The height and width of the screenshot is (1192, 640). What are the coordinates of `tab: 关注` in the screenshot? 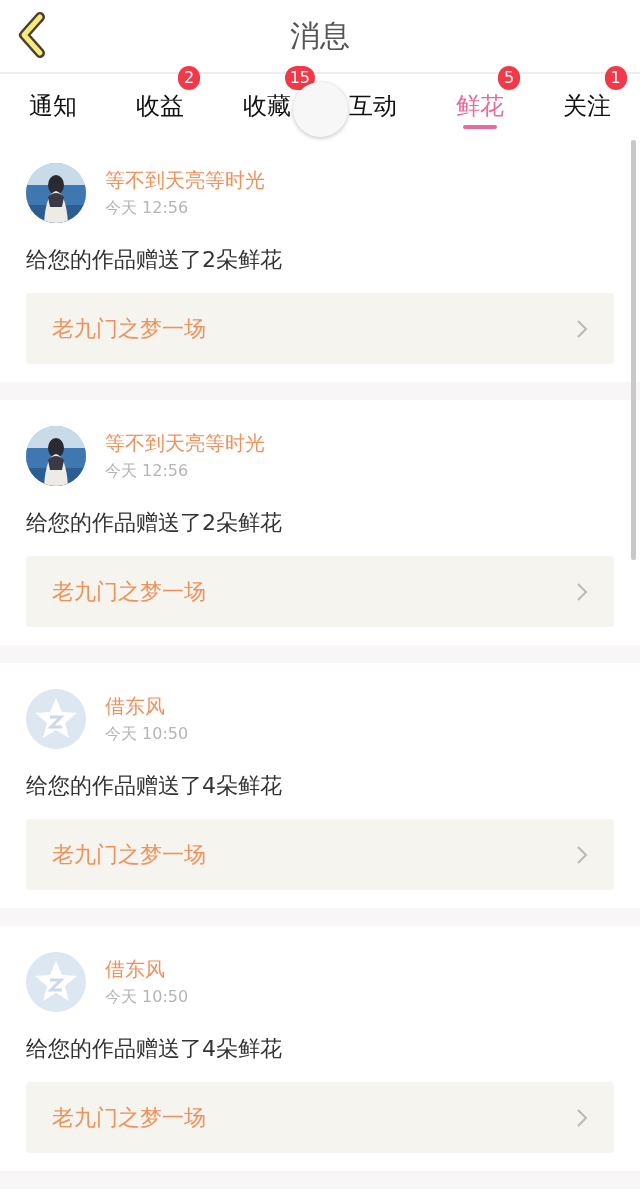 It's located at (586, 106).